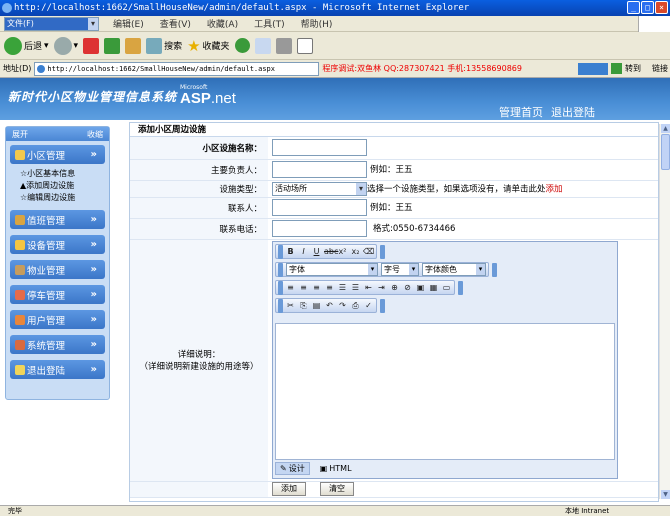 The image size is (670, 516). What do you see at coordinates (199, 170) in the screenshot?
I see `person-label: 主要负责人：` at bounding box center [199, 170].